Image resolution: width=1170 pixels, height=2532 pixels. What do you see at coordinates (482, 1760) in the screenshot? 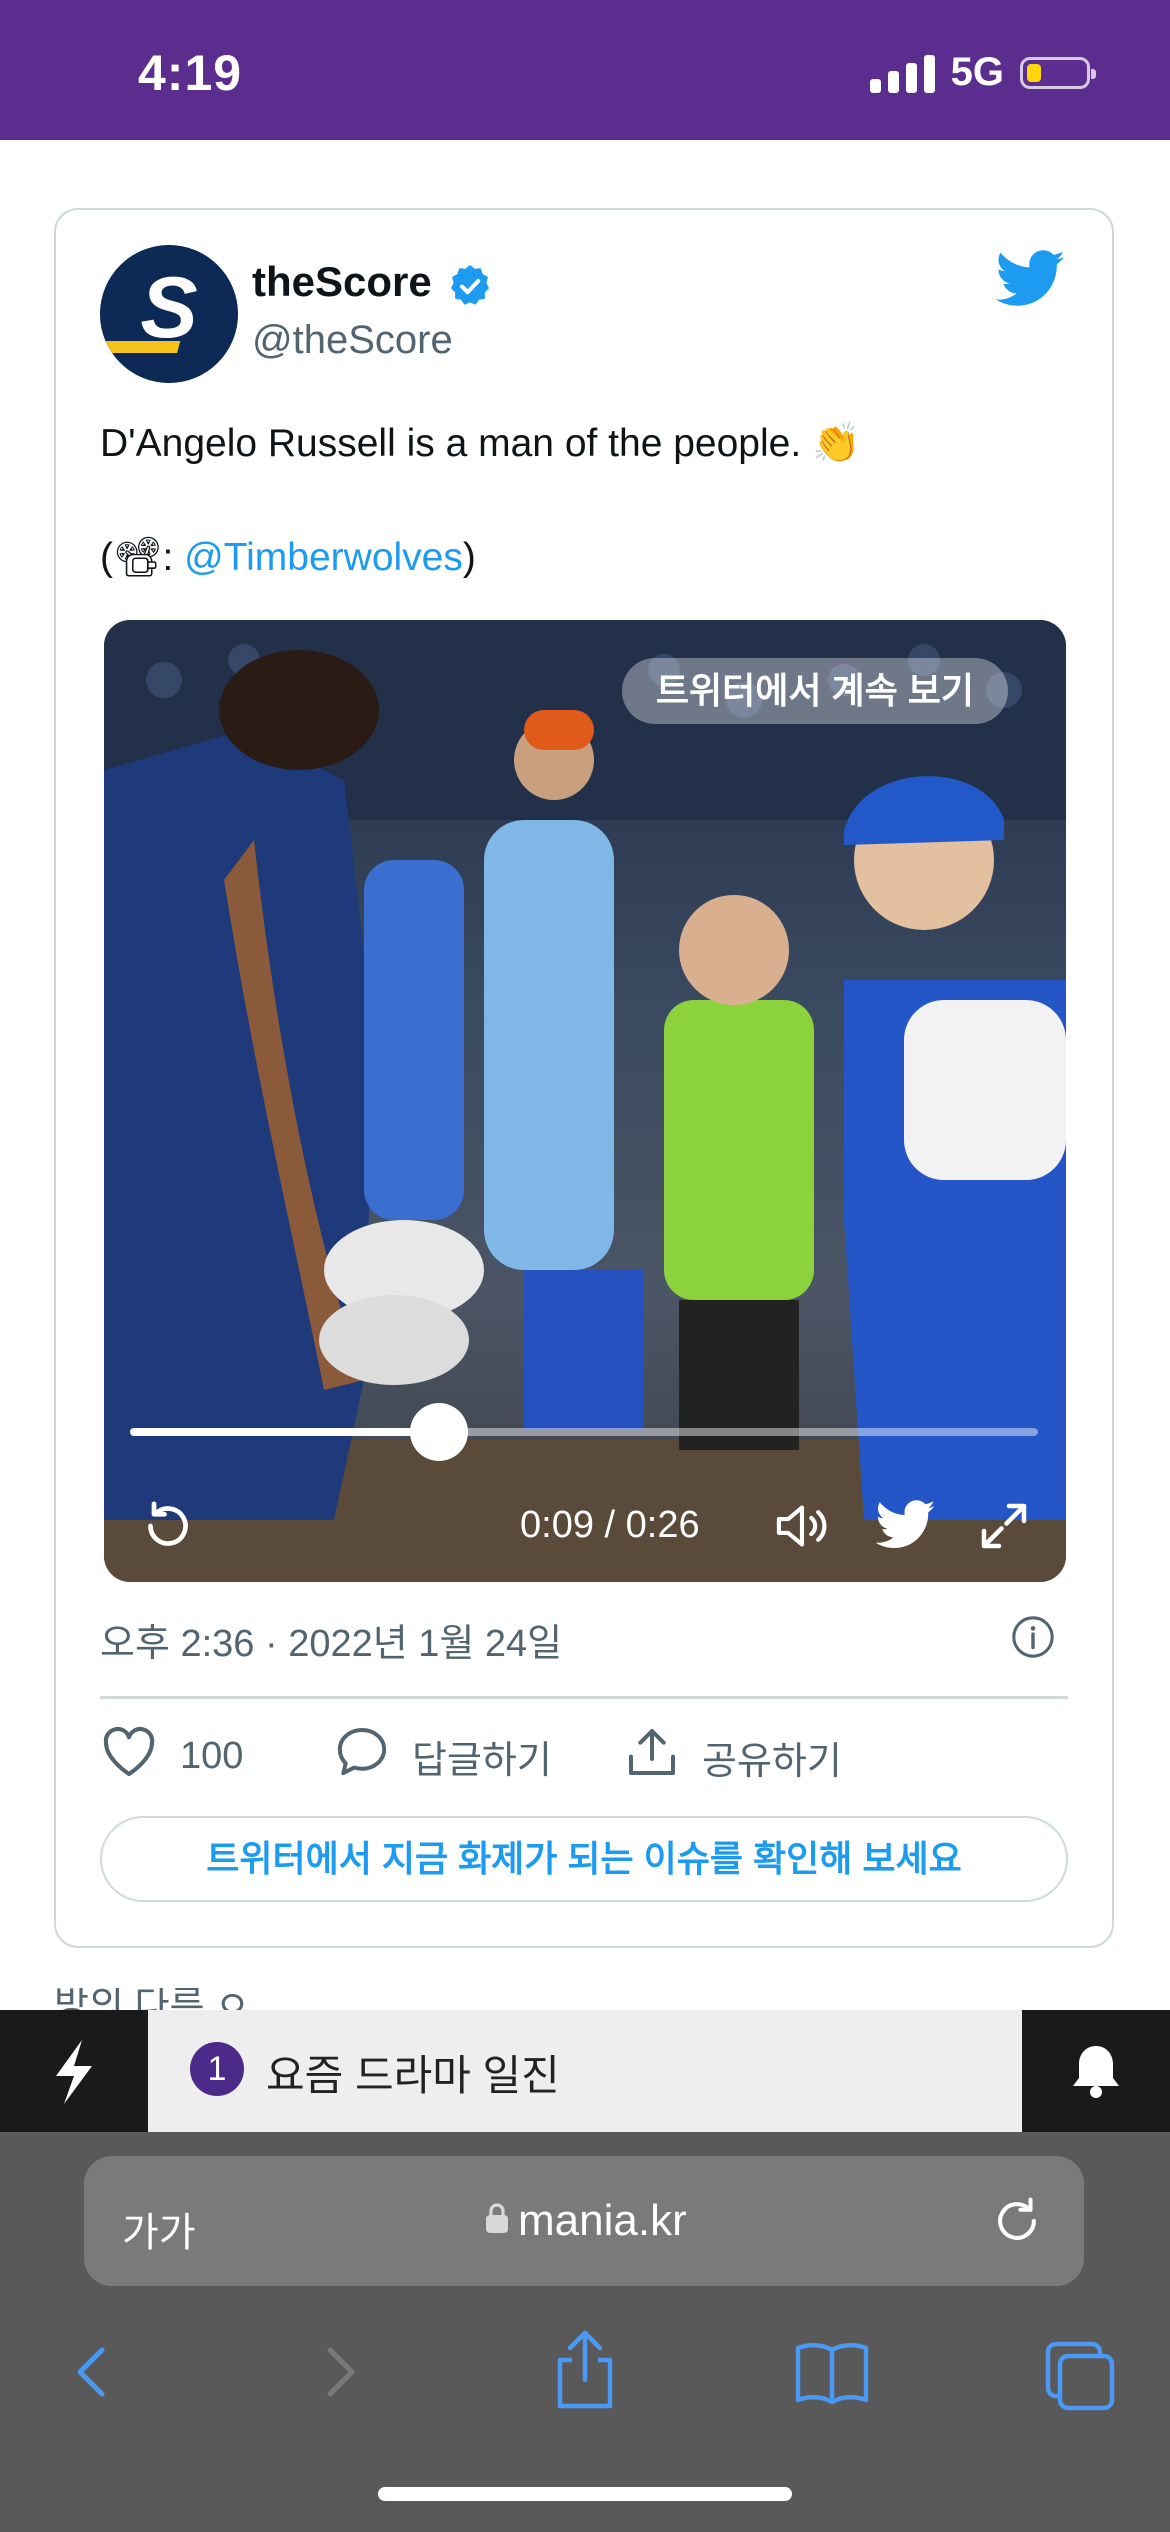
I see `reply-label: 답글하기` at bounding box center [482, 1760].